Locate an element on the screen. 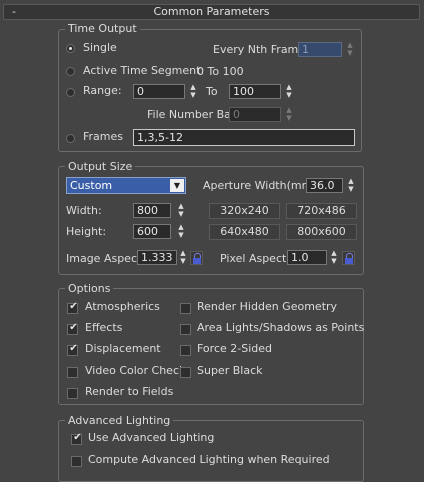 The height and width of the screenshot is (482, 424). frames-field: 1,3,5-12 is located at coordinates (244, 137).